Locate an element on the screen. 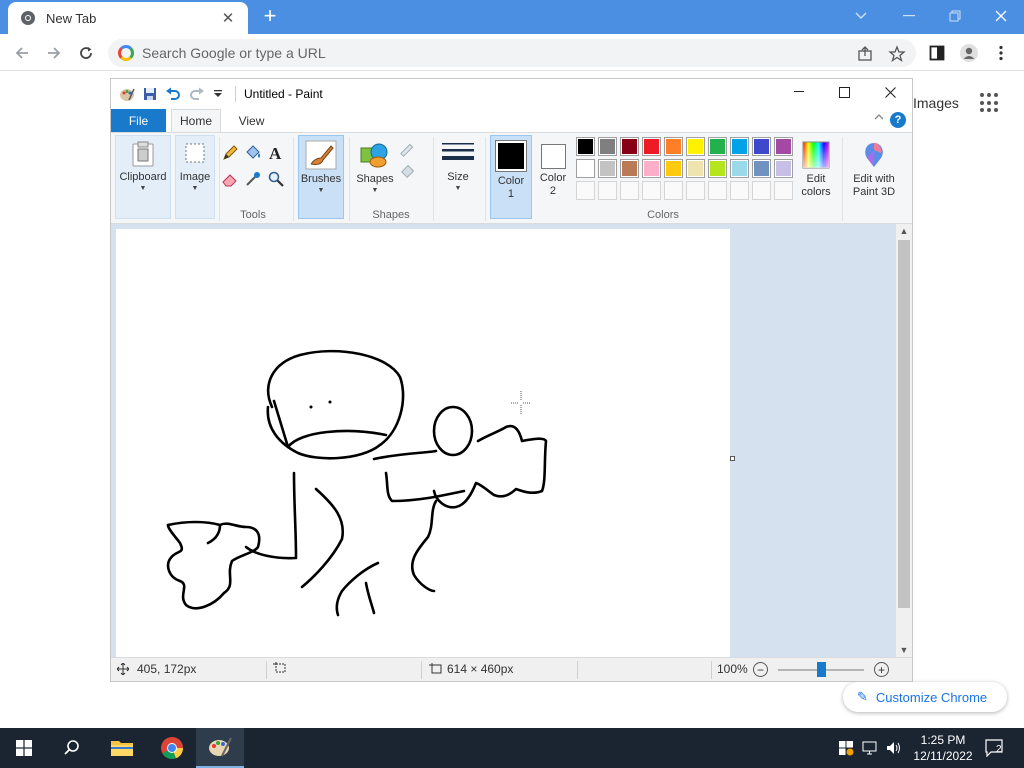  vertical-scrollbar: ▲ ▼ is located at coordinates (904, 440).